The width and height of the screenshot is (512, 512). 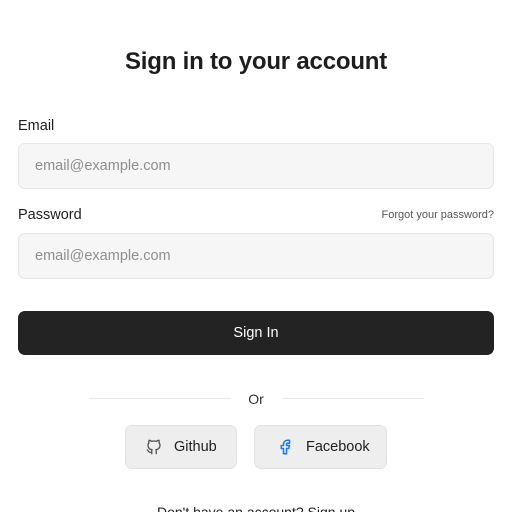 I want to click on github-label: Github, so click(x=195, y=447).